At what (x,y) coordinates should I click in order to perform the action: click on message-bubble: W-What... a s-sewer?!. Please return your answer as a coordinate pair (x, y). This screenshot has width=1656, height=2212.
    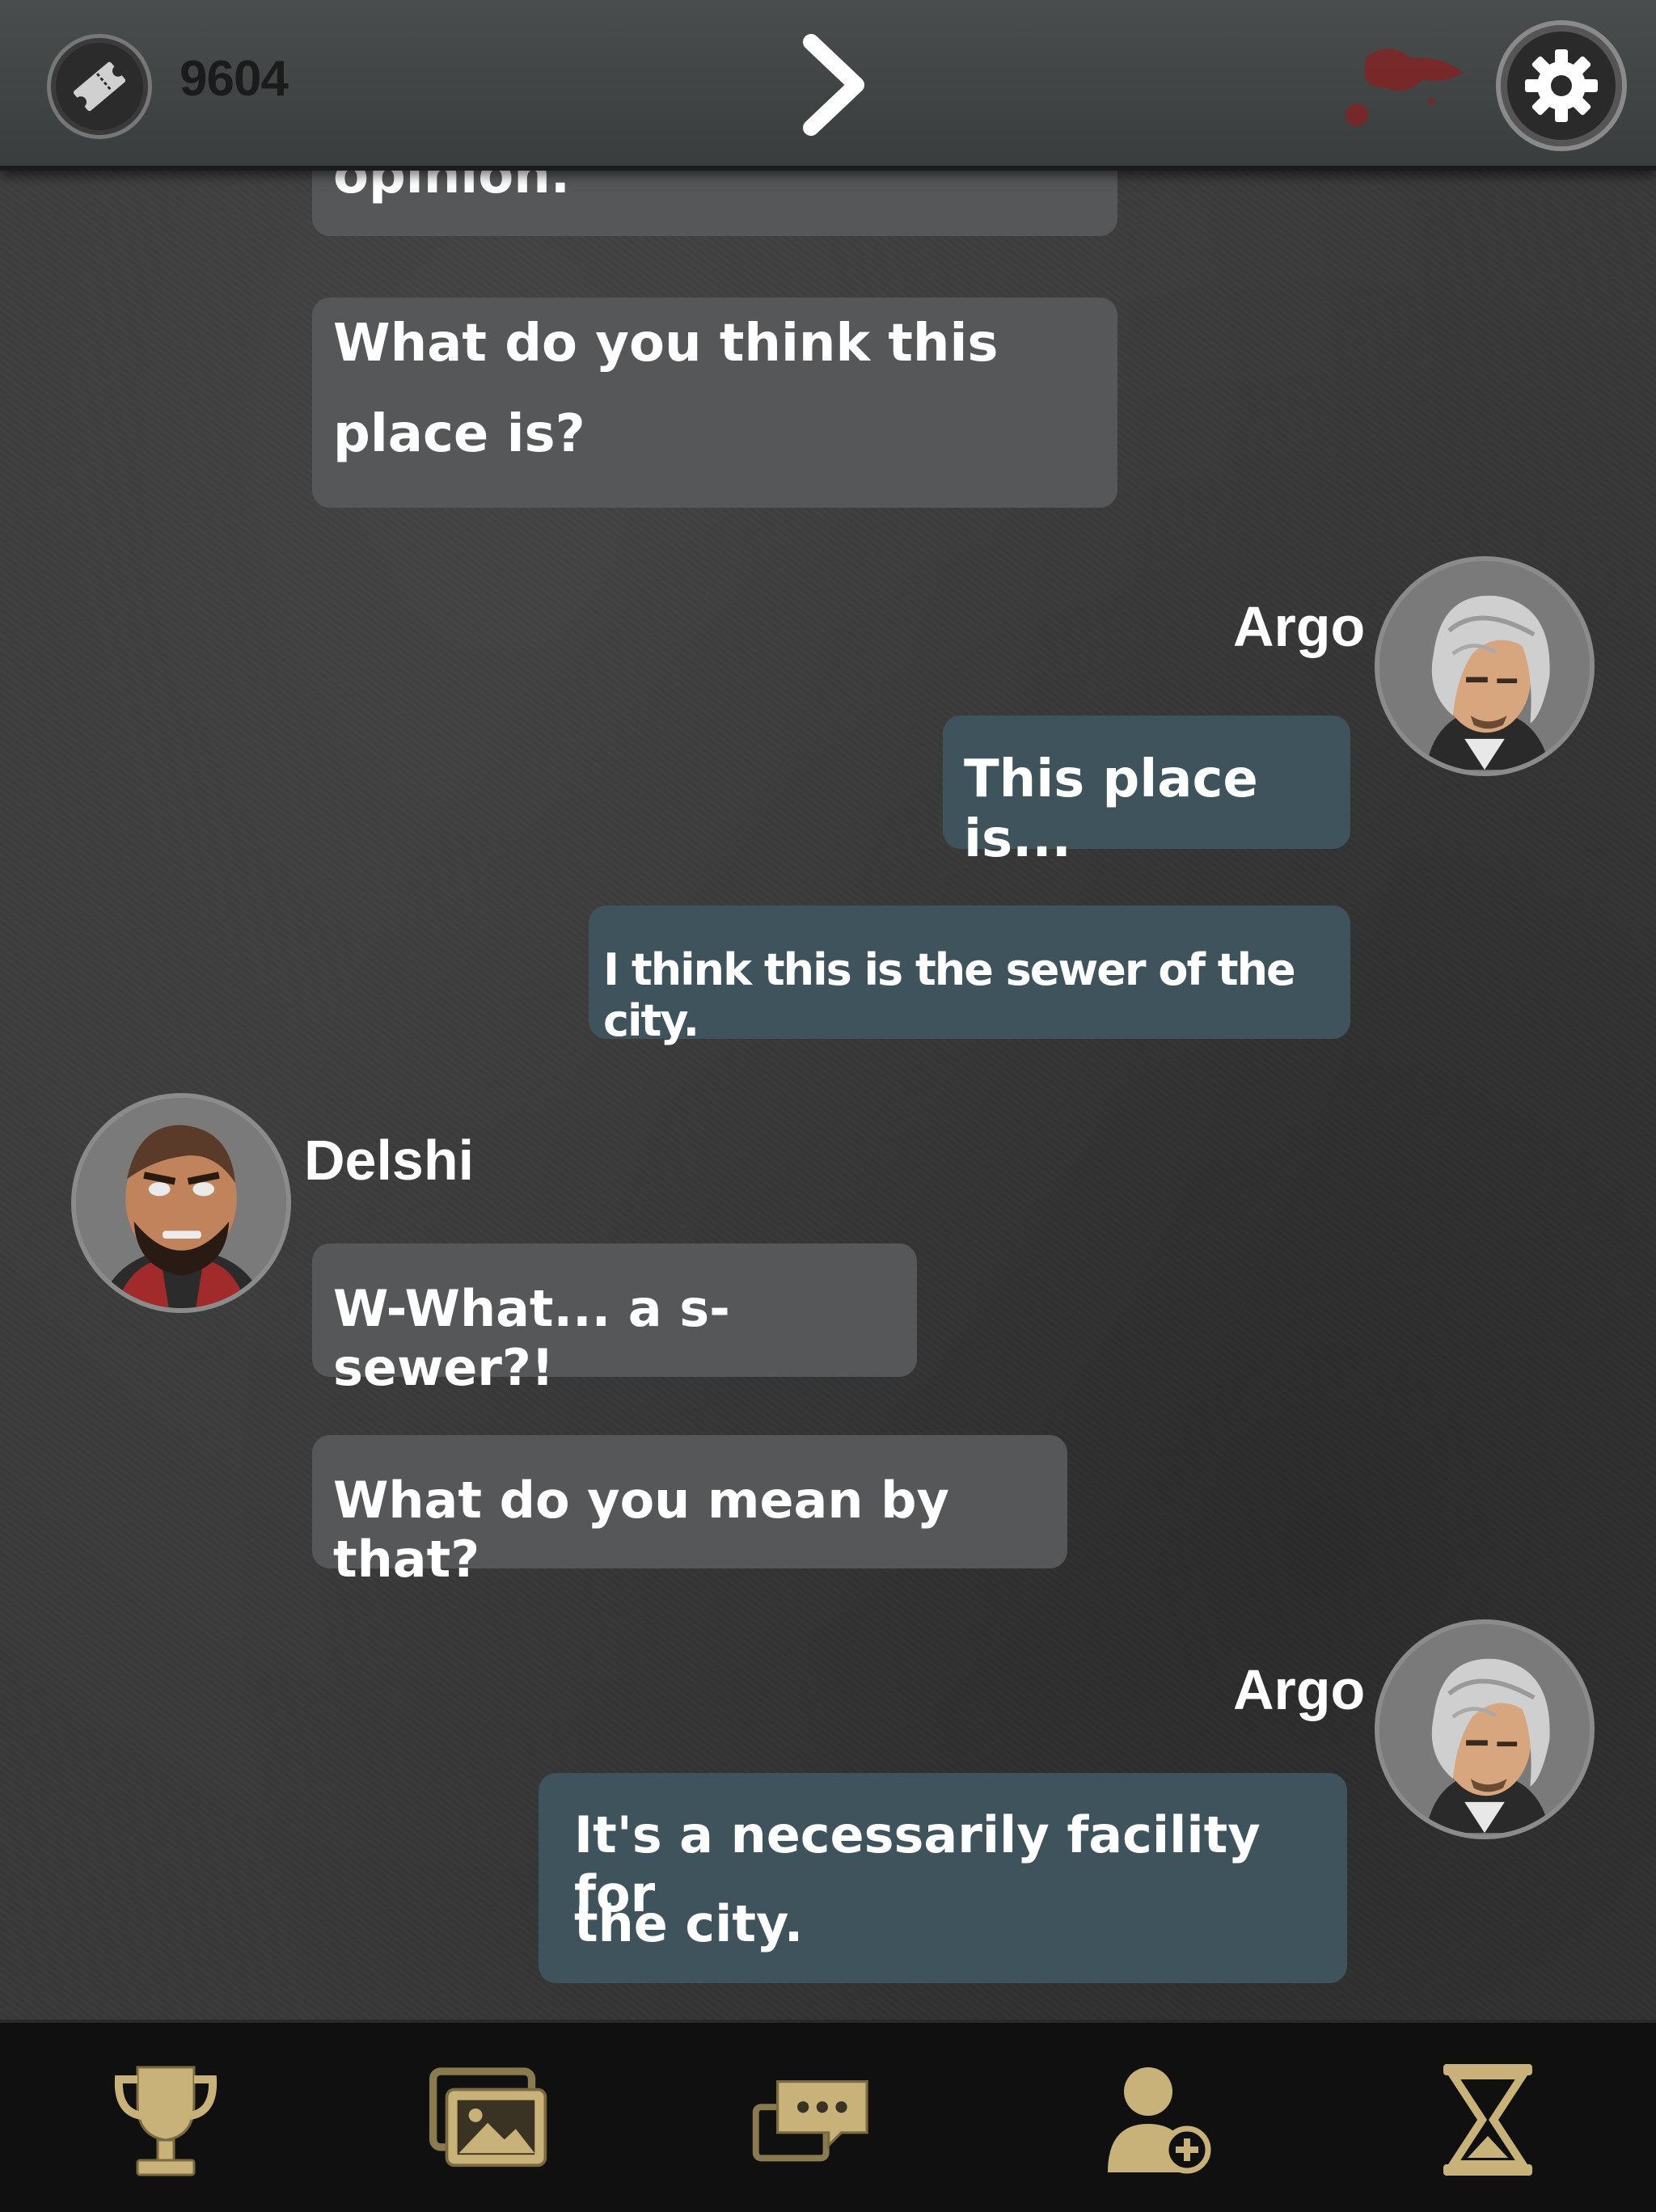
    Looking at the image, I should click on (614, 1320).